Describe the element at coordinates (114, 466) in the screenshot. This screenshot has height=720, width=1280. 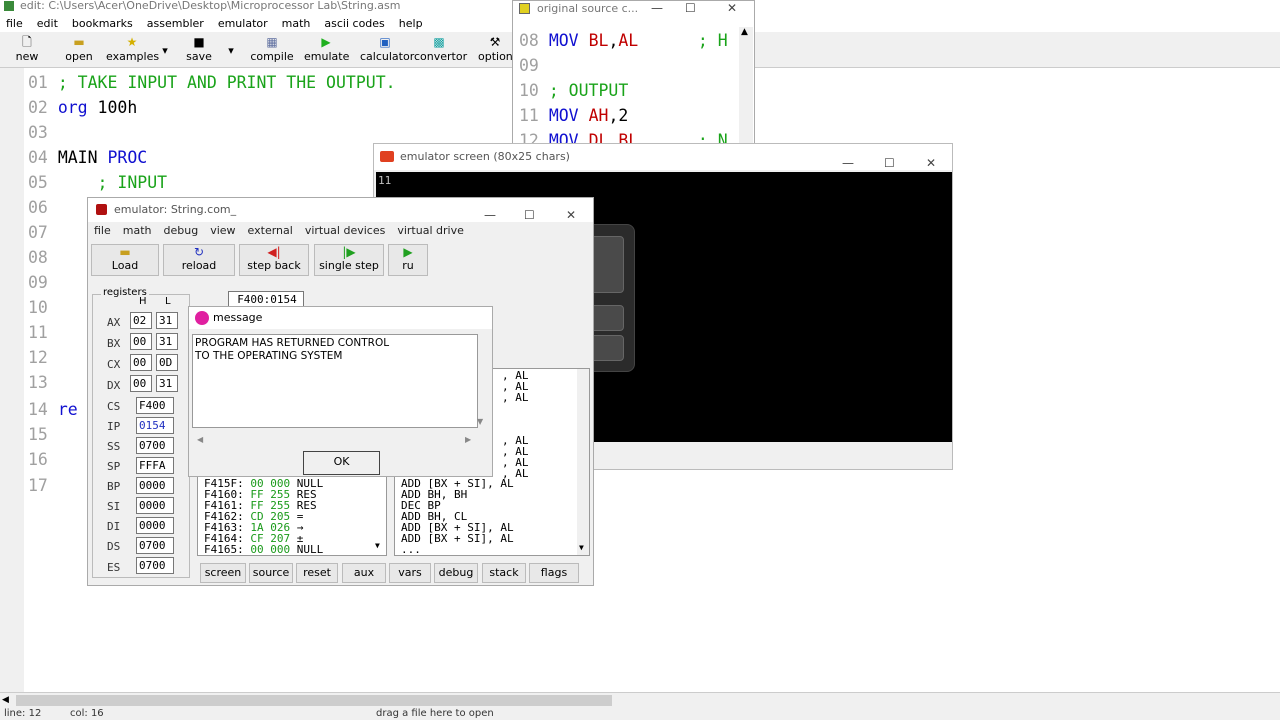
I see `sp-label: SP` at that location.